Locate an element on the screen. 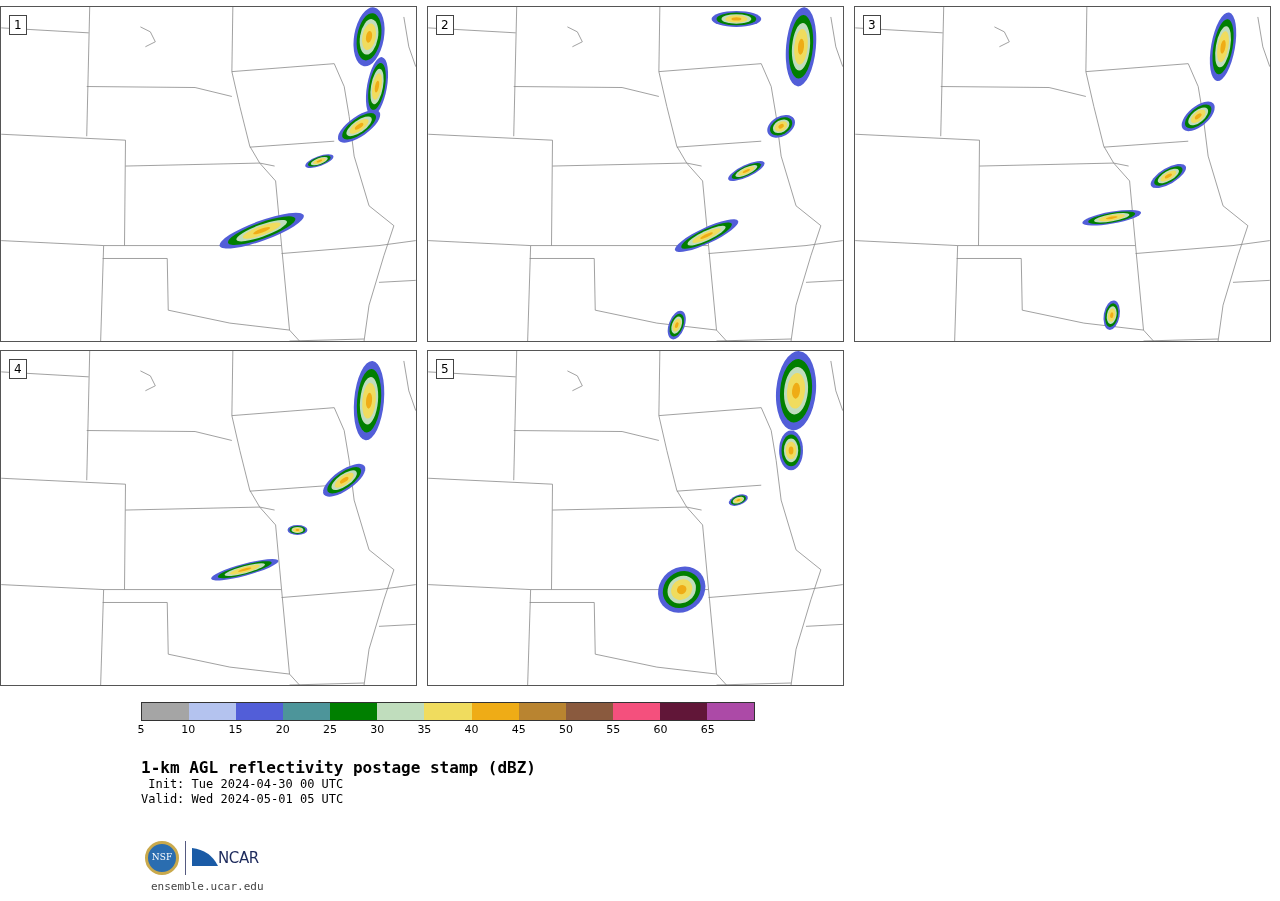 Image resolution: width=1280 pixels, height=901 pixels. panel-number: 5 is located at coordinates (445, 369).